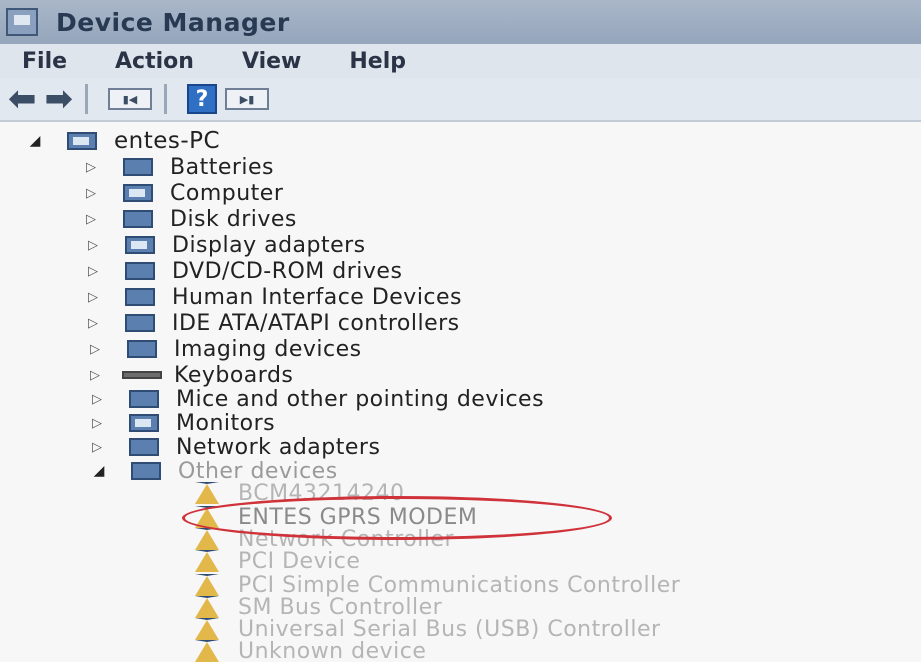 Image resolution: width=921 pixels, height=662 pixels. I want to click on category-label: Monitors, so click(226, 423).